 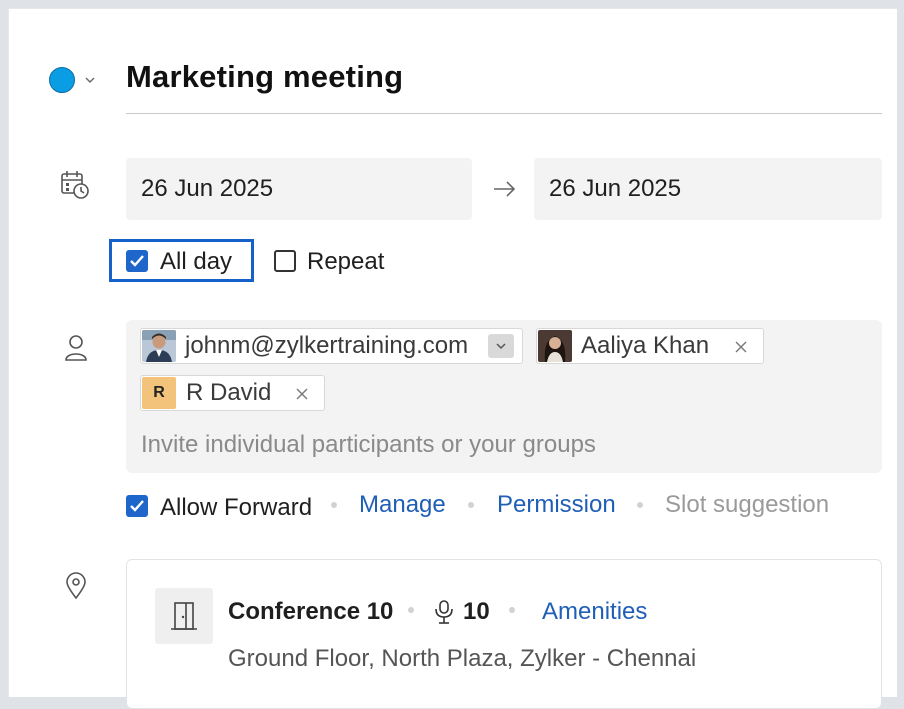 What do you see at coordinates (594, 612) in the screenshot?
I see `amenities-link: Amenities` at bounding box center [594, 612].